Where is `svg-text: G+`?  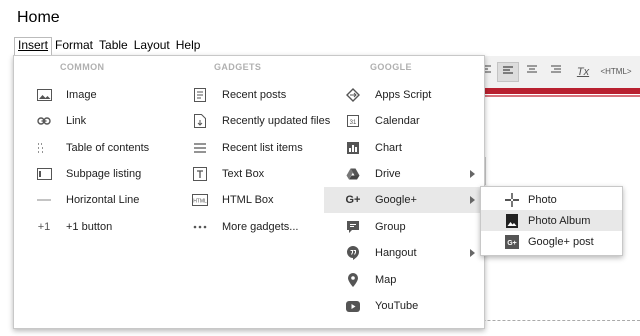 svg-text: G+ is located at coordinates (512, 243).